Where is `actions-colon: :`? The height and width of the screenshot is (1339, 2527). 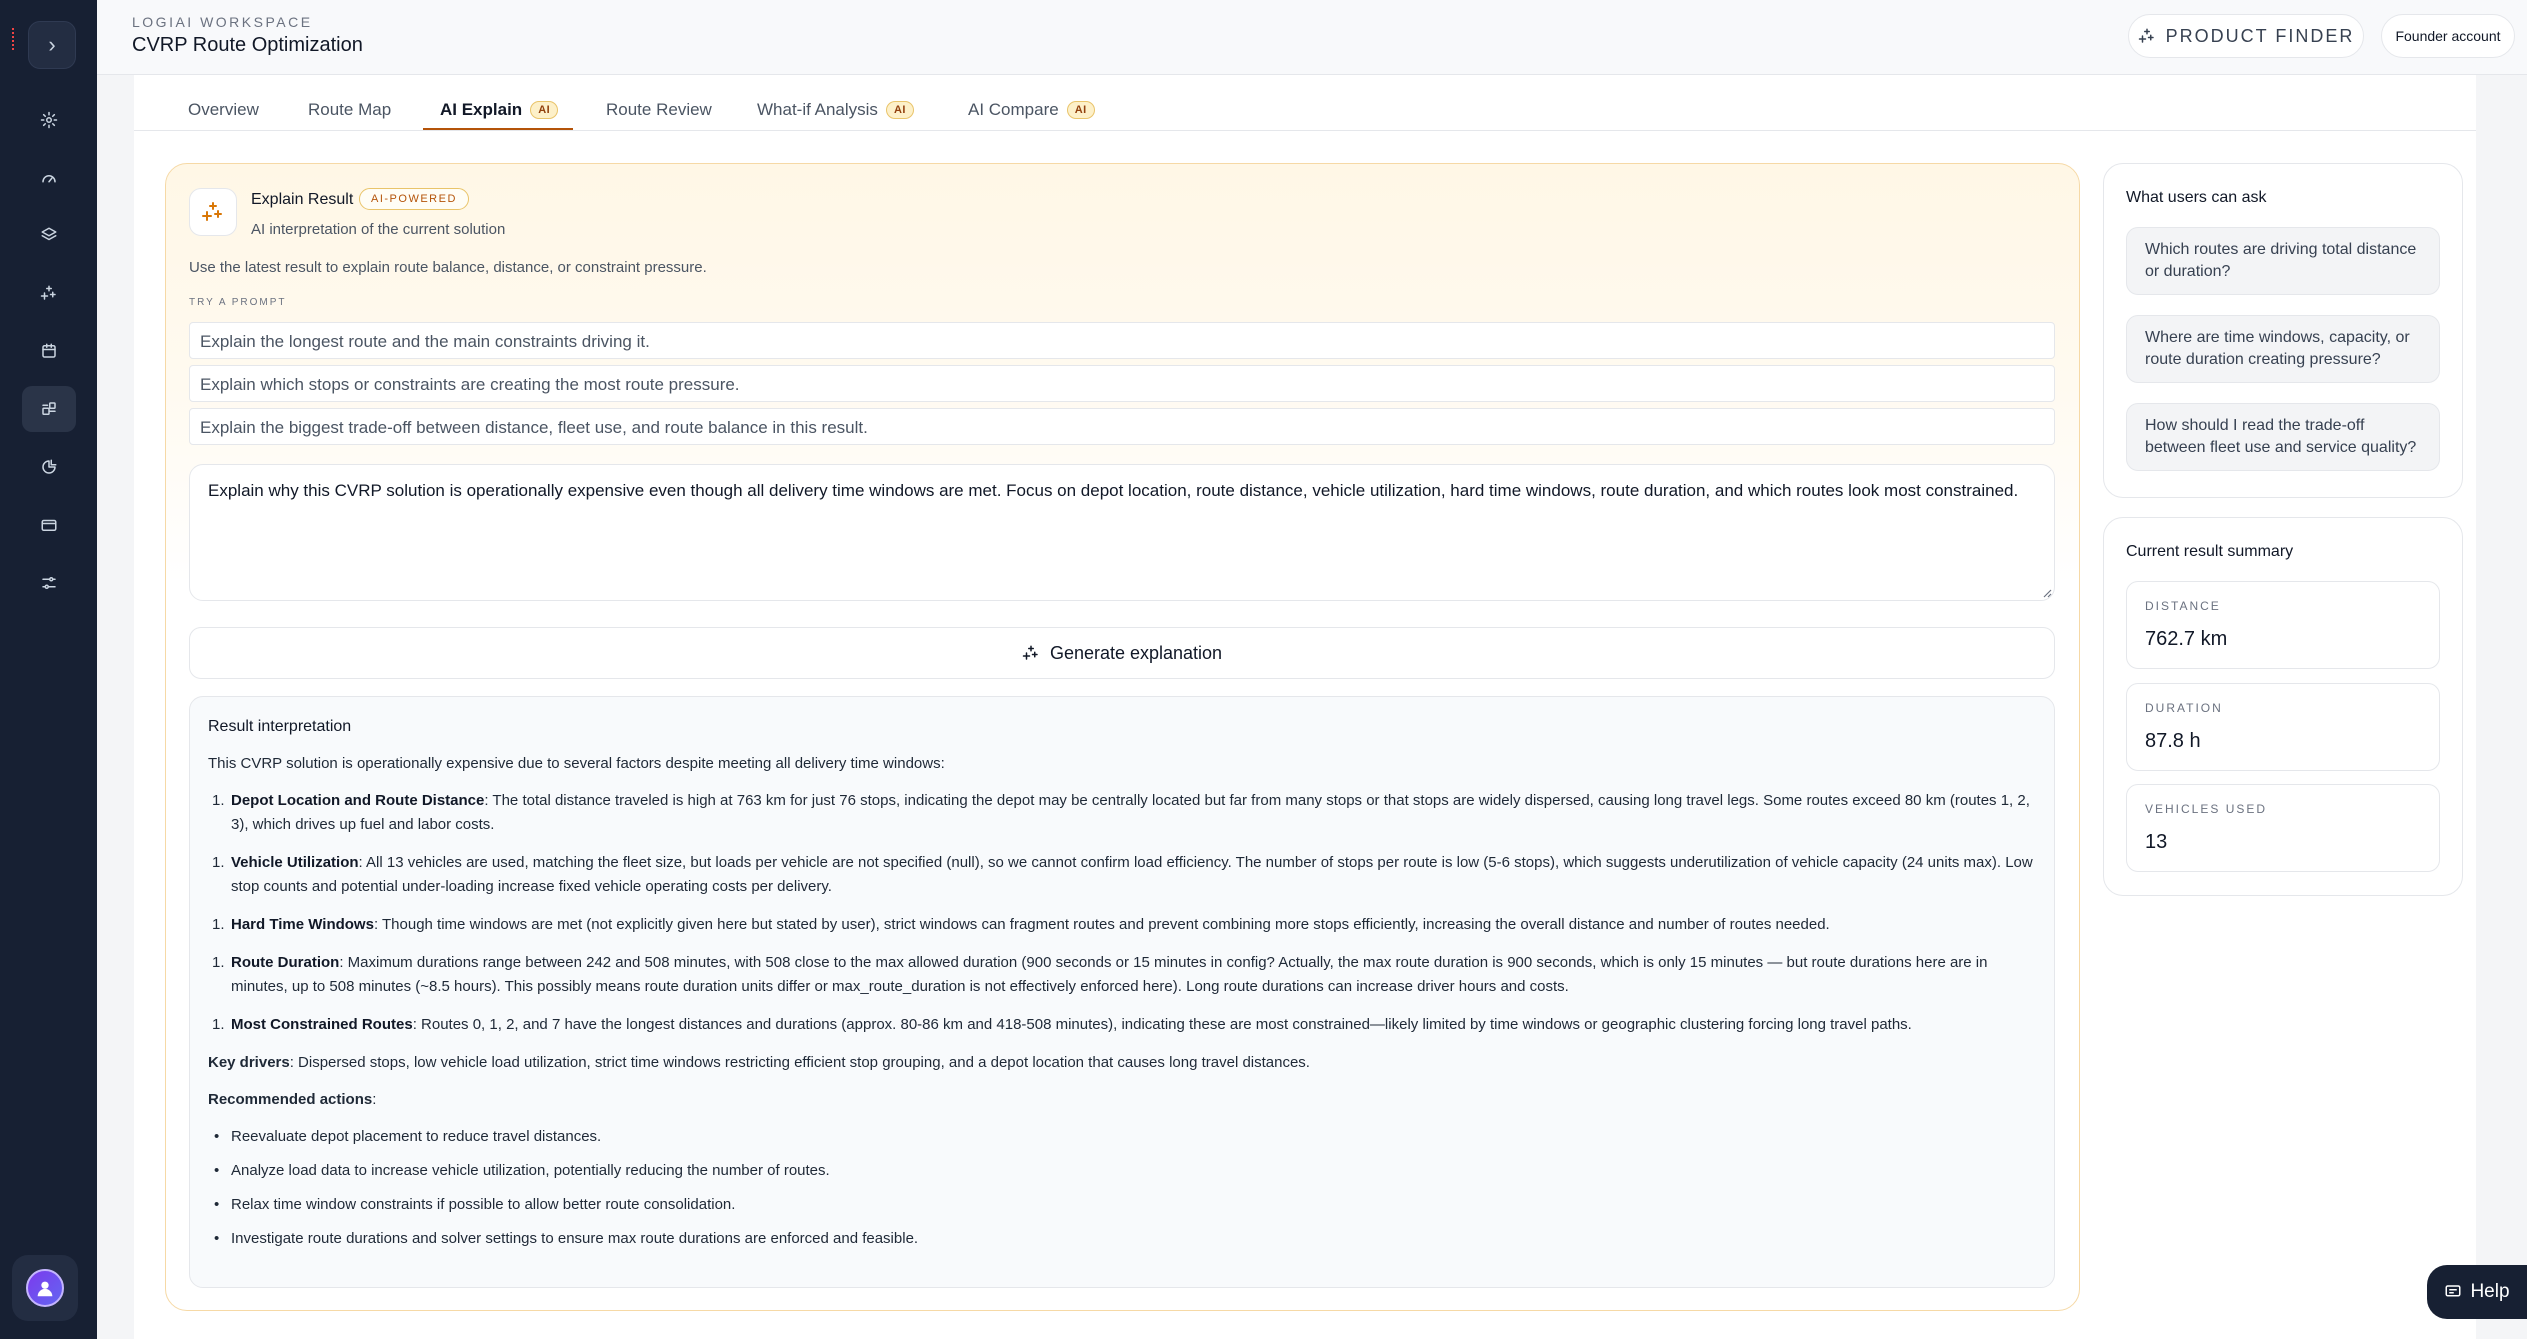 actions-colon: : is located at coordinates (374, 1099).